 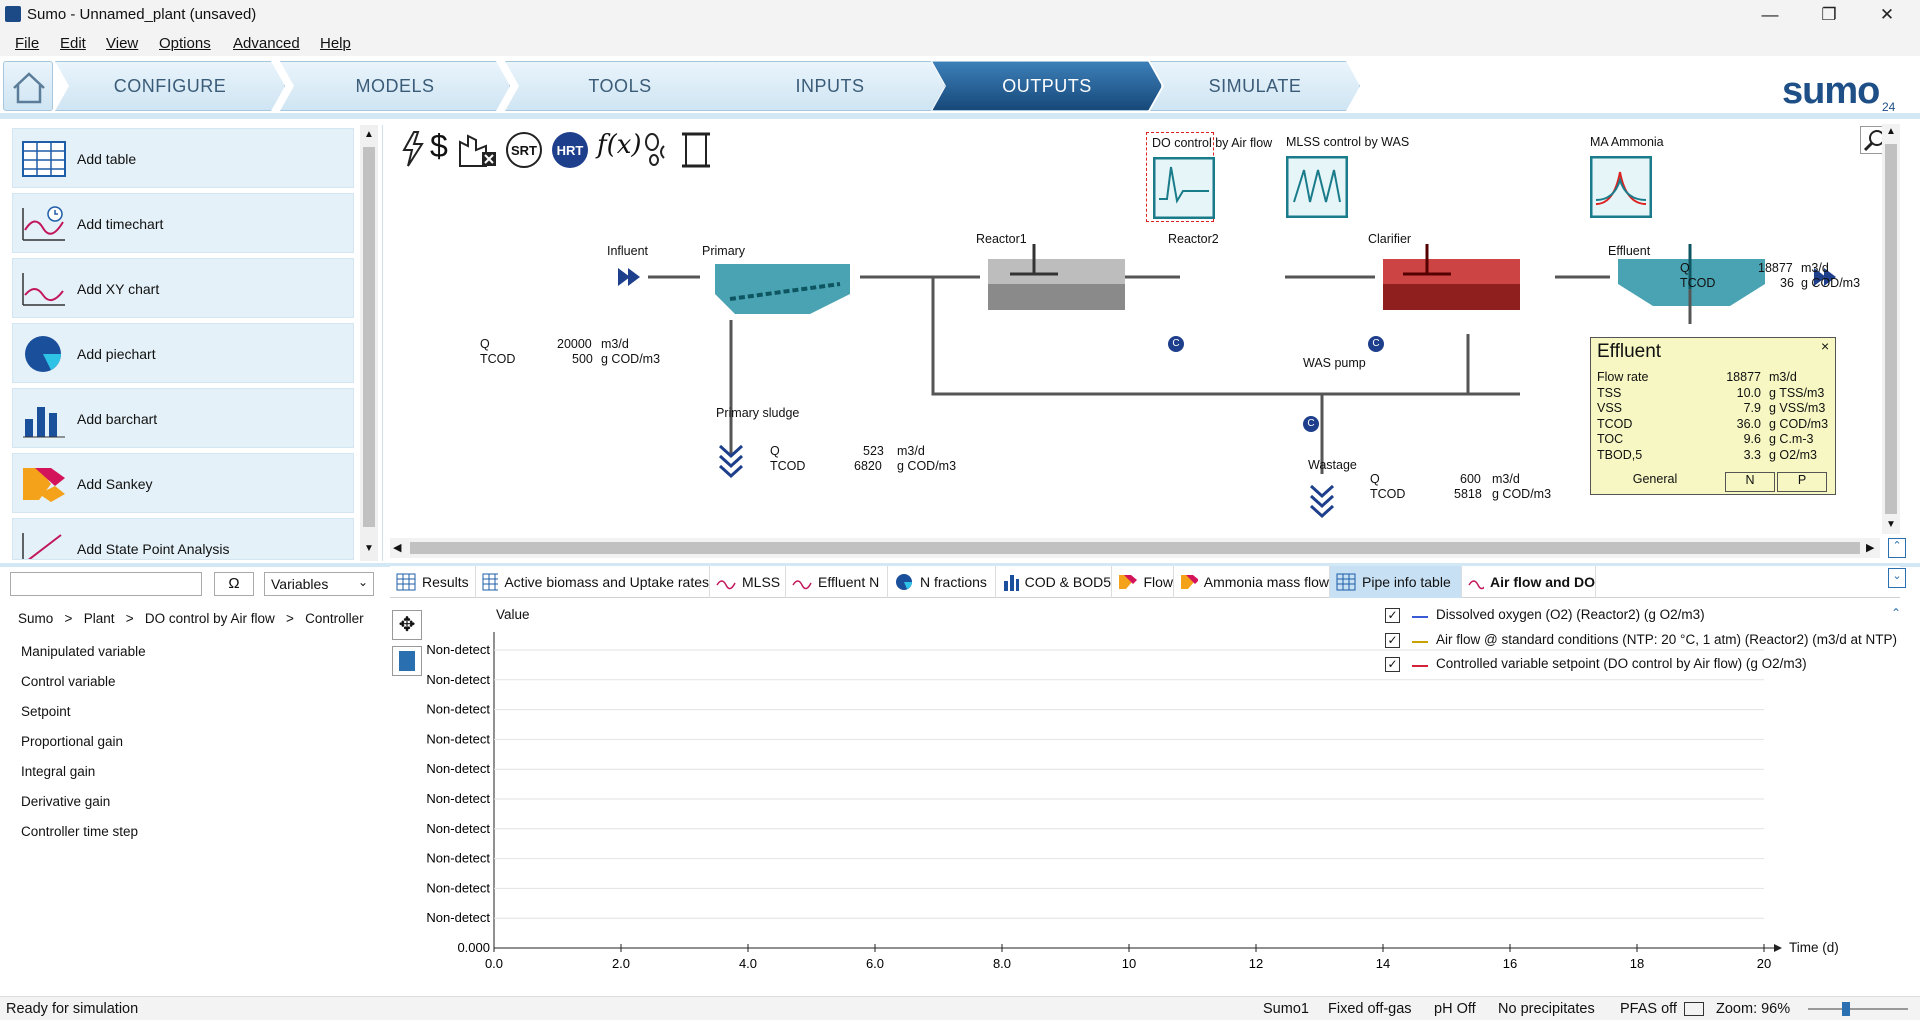 I want to click on primary-sludge-label: Primary sludge, so click(x=757, y=413).